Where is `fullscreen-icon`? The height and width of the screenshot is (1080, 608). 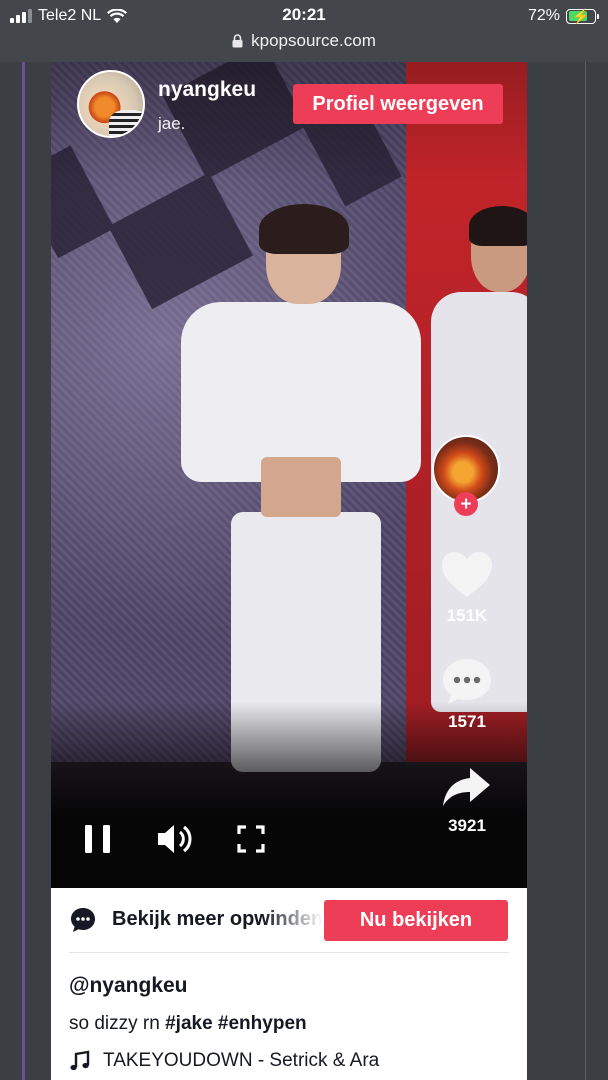
fullscreen-icon is located at coordinates (251, 839).